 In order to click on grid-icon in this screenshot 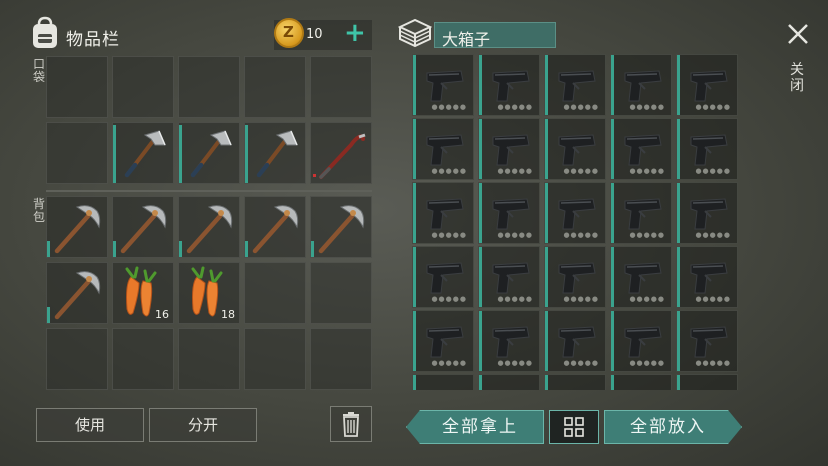, I will do `click(574, 427)`.